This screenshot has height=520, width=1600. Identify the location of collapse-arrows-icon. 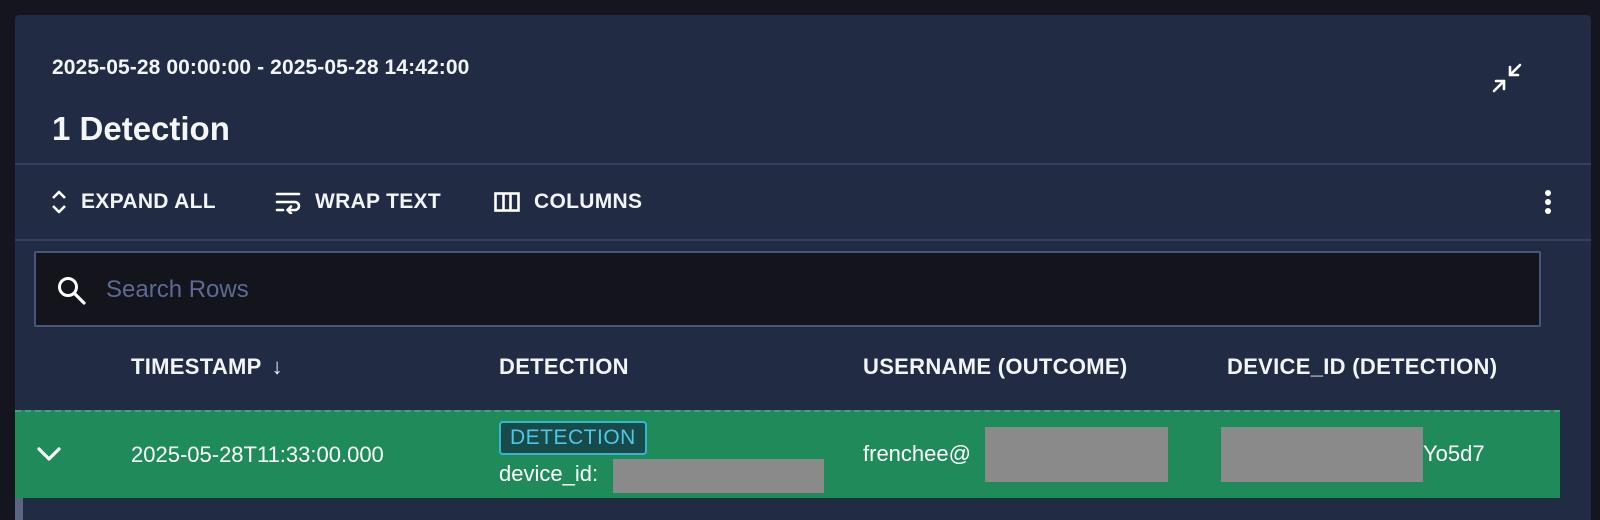
(1507, 78).